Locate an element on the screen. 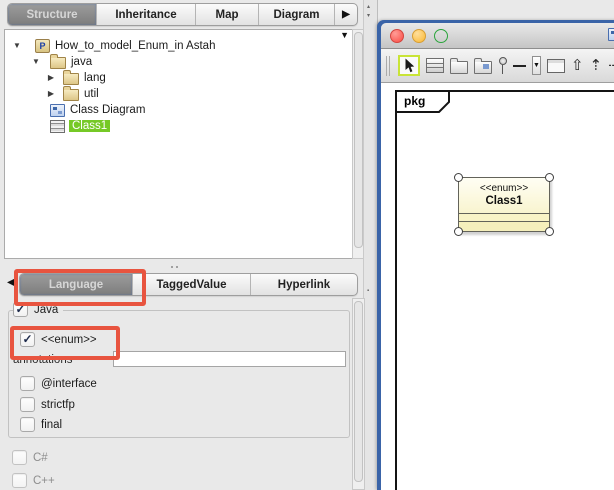 This screenshot has width=614, height=490. tab-diagram-label: Diagram is located at coordinates (296, 14).